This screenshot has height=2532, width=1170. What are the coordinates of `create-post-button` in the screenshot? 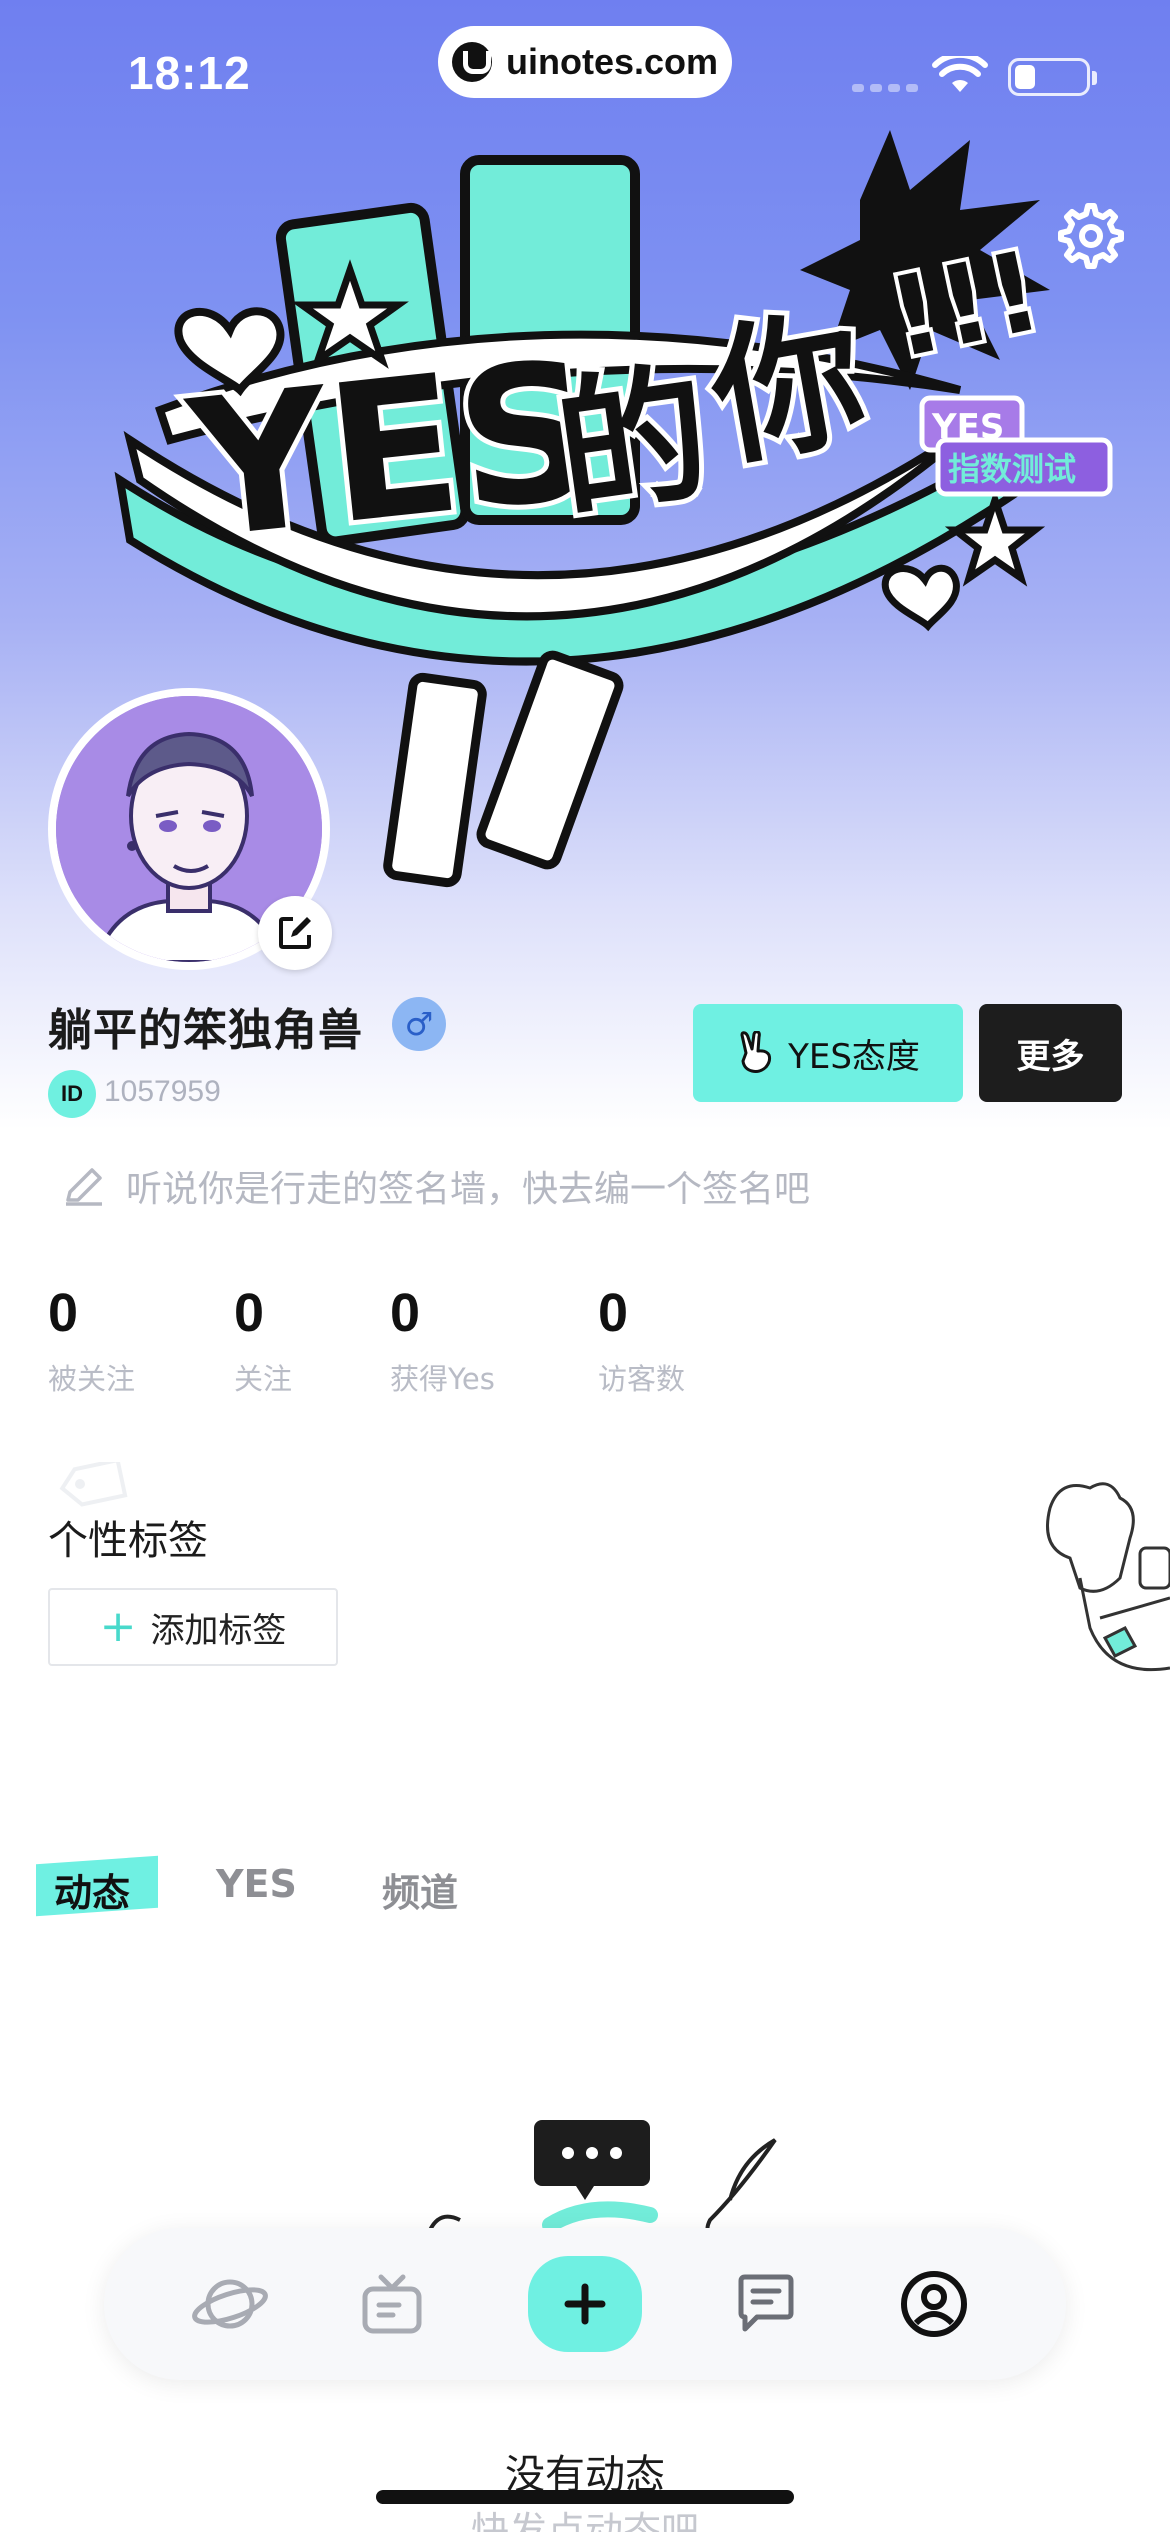 It's located at (585, 2304).